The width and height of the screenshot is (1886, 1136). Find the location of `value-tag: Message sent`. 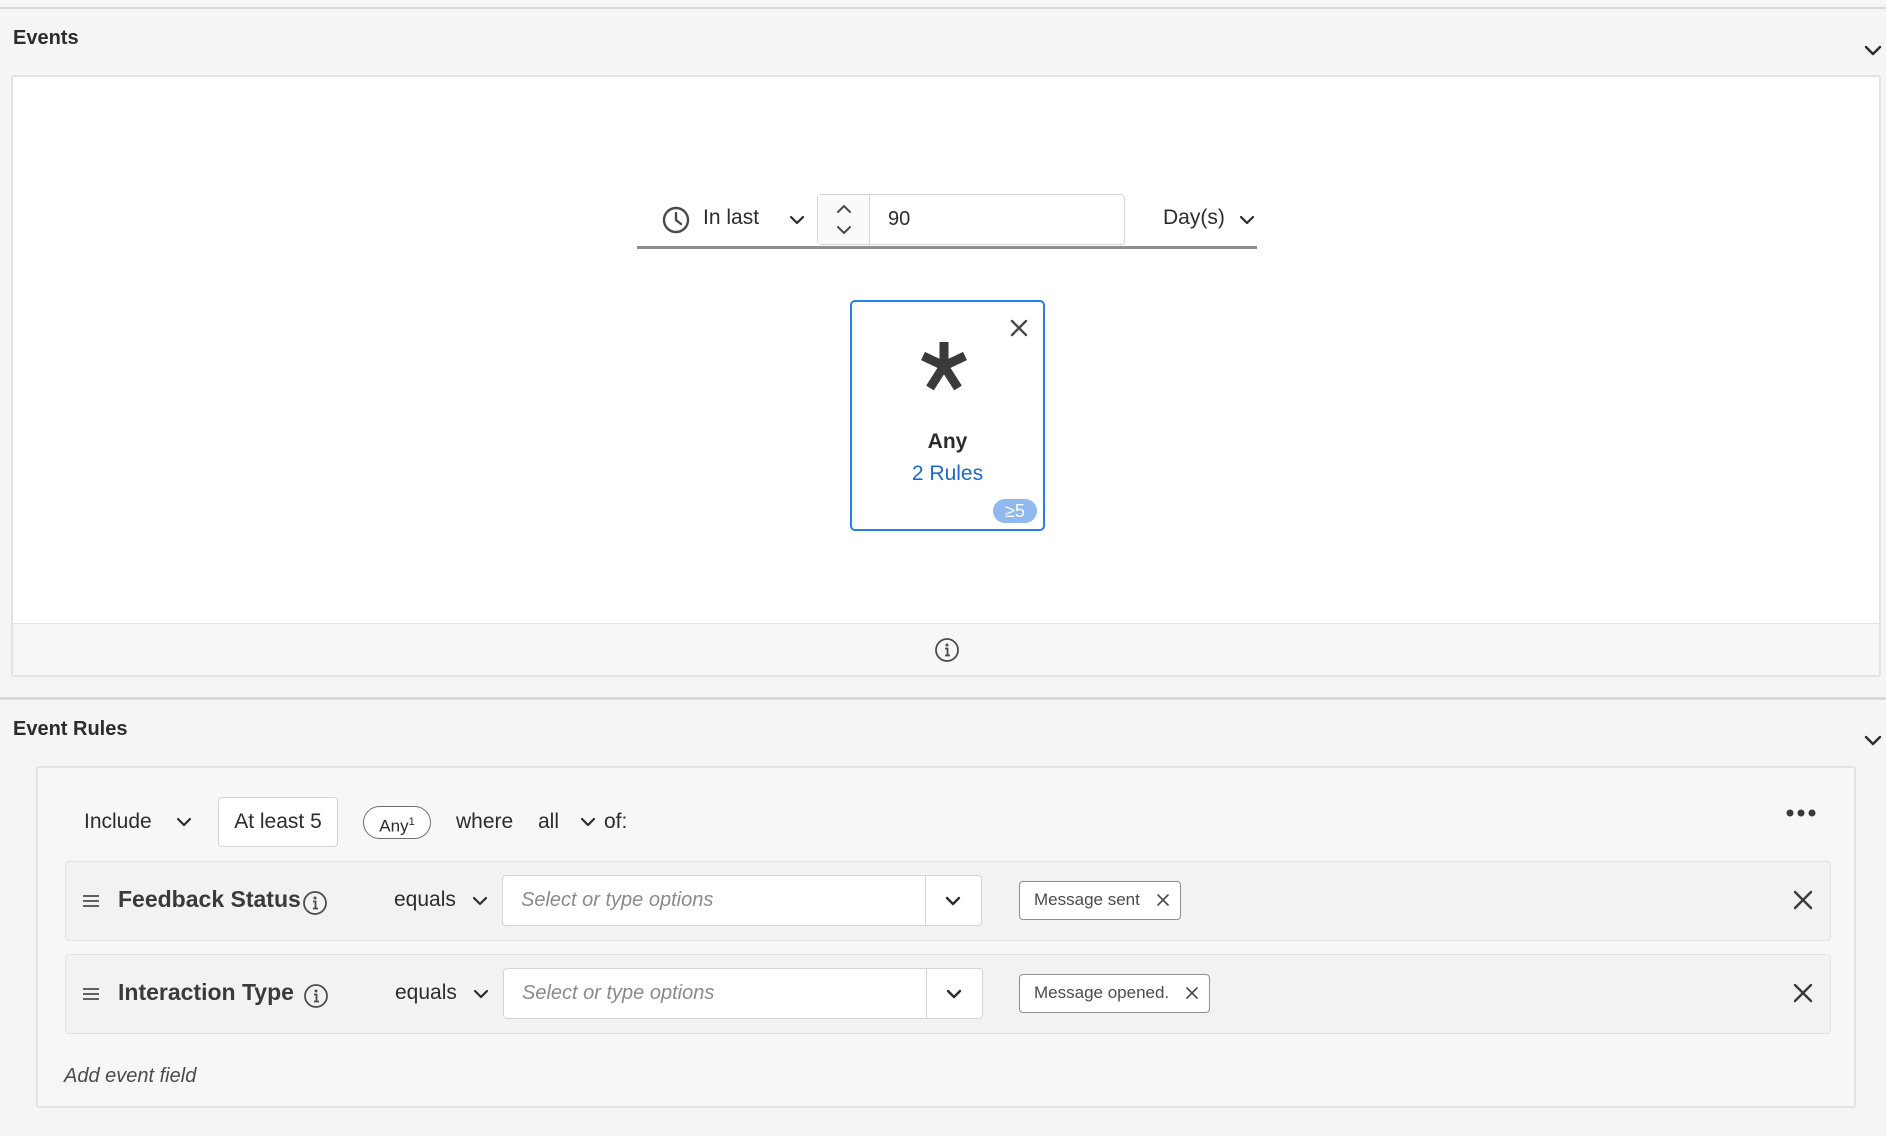

value-tag: Message sent is located at coordinates (1100, 900).